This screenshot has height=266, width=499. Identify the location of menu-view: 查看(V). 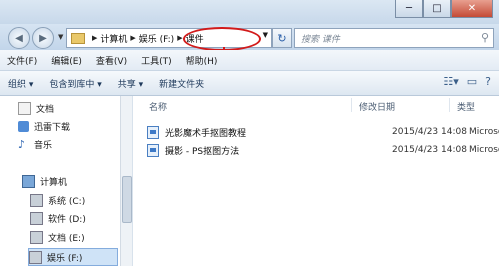
(111, 60).